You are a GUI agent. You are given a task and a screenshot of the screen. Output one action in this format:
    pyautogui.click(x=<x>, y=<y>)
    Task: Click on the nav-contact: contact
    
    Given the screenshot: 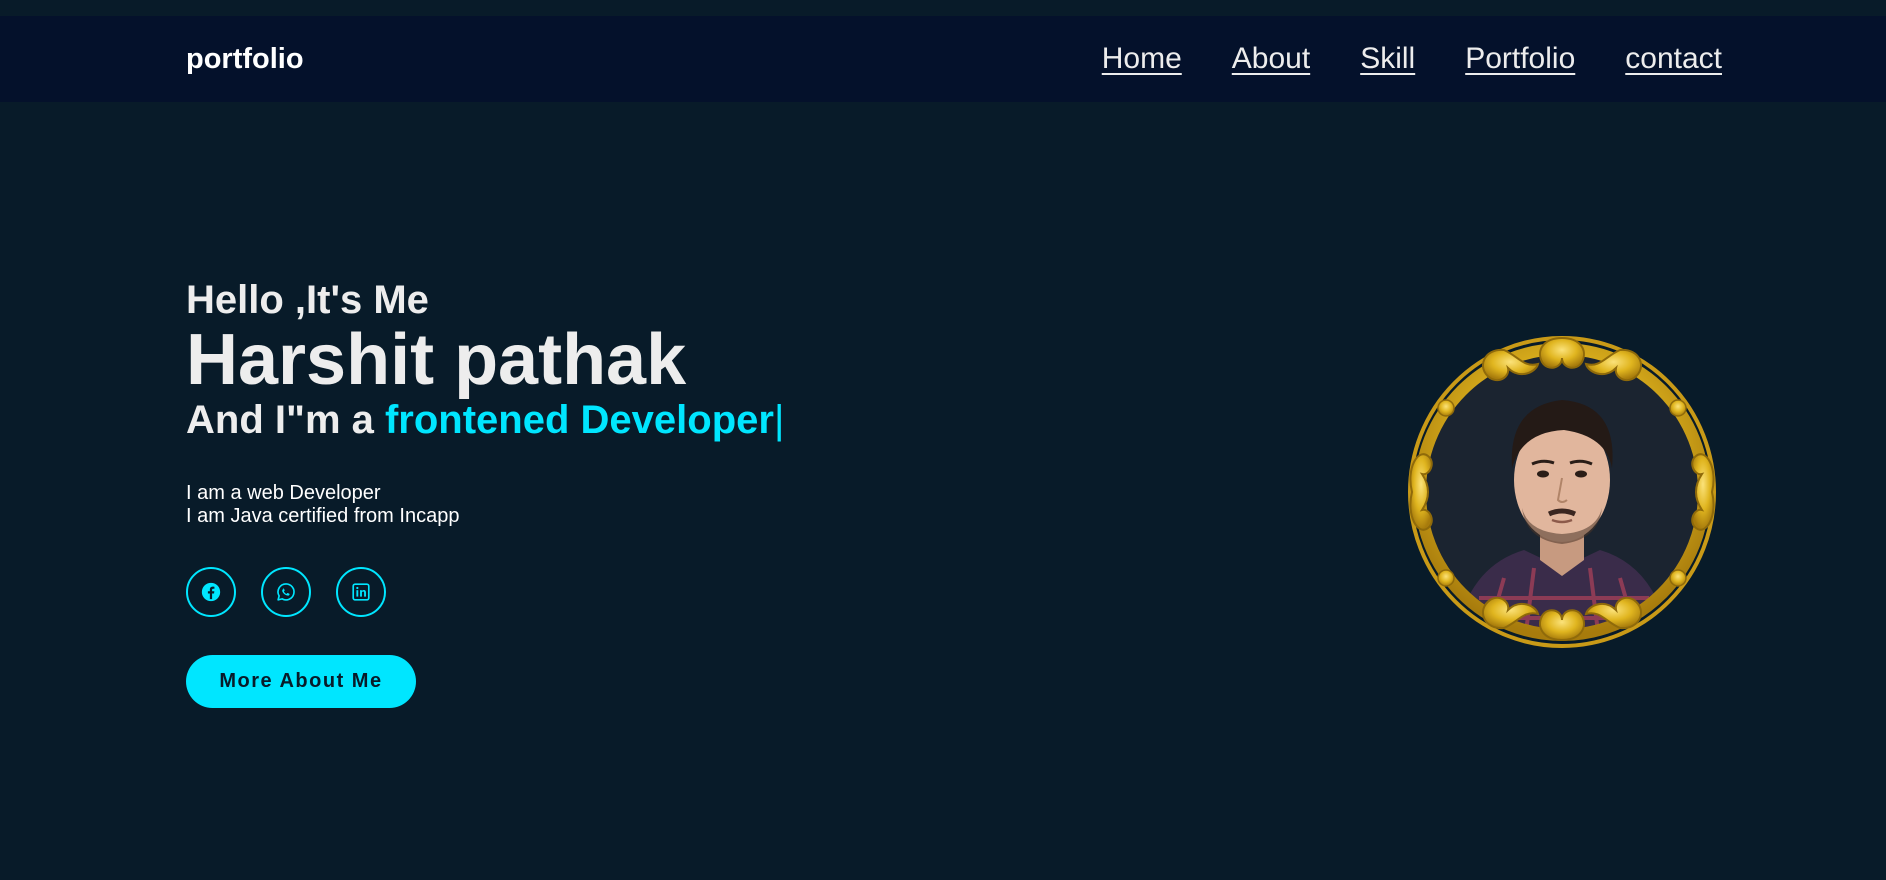 What is the action you would take?
    pyautogui.click(x=1673, y=59)
    